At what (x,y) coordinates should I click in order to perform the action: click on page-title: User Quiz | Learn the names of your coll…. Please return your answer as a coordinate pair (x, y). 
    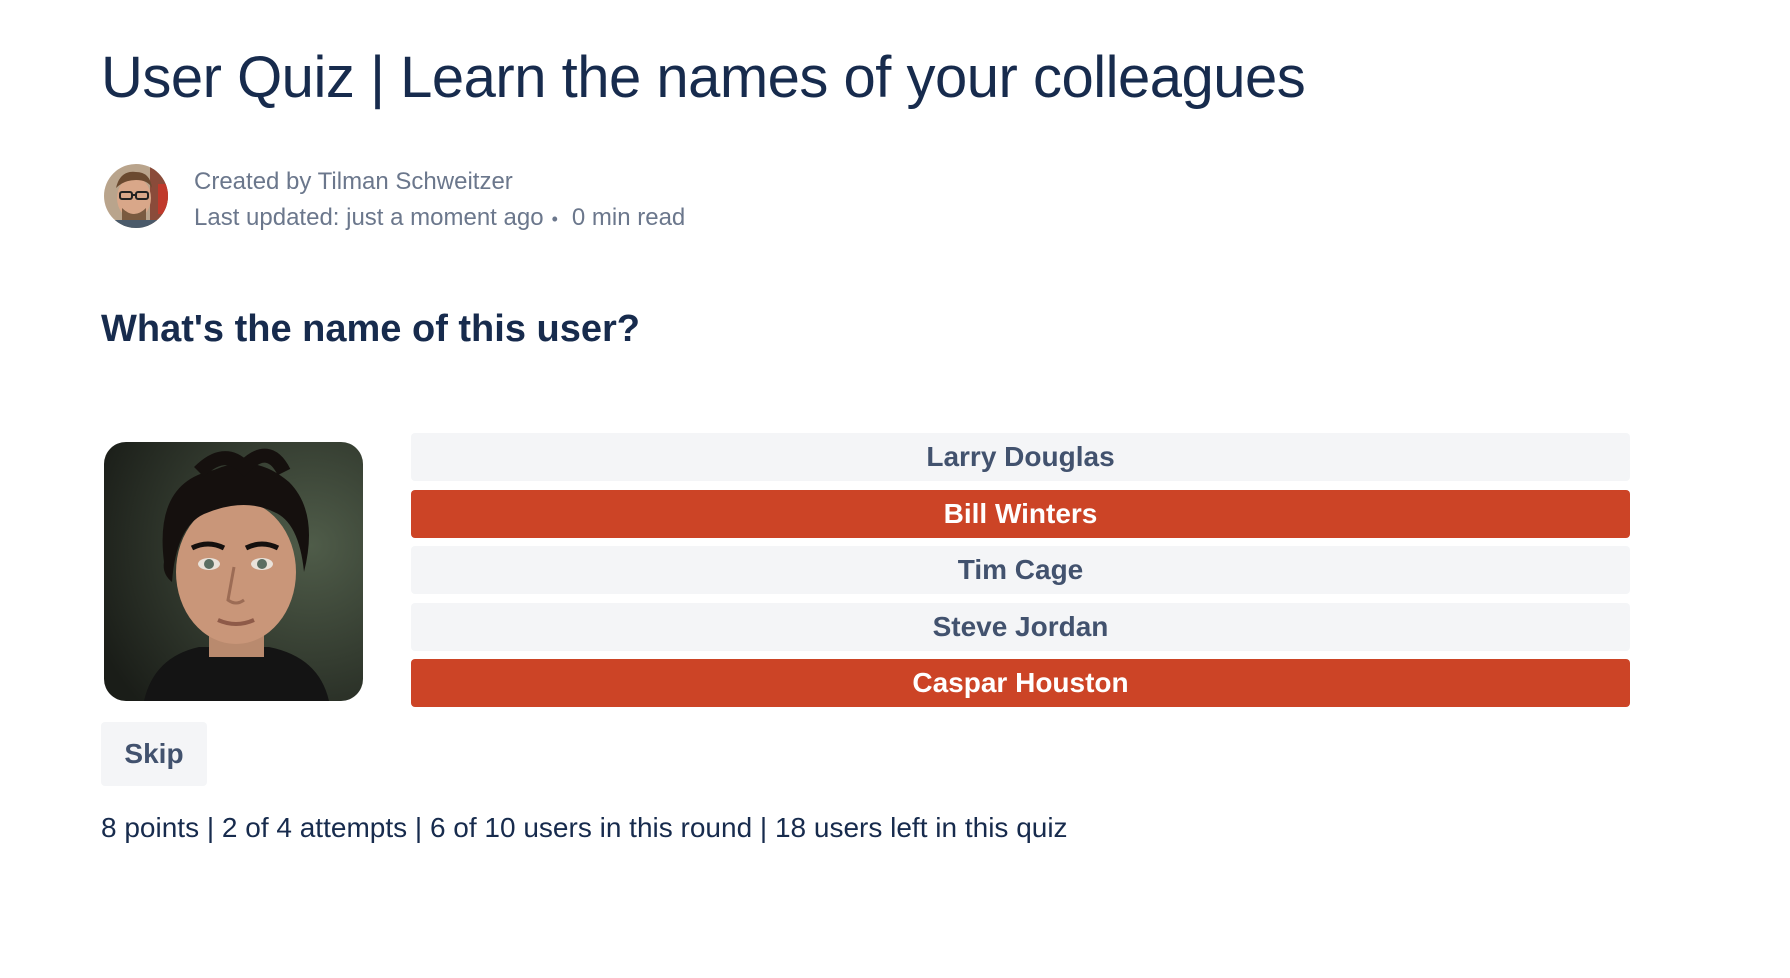
    Looking at the image, I should click on (703, 77).